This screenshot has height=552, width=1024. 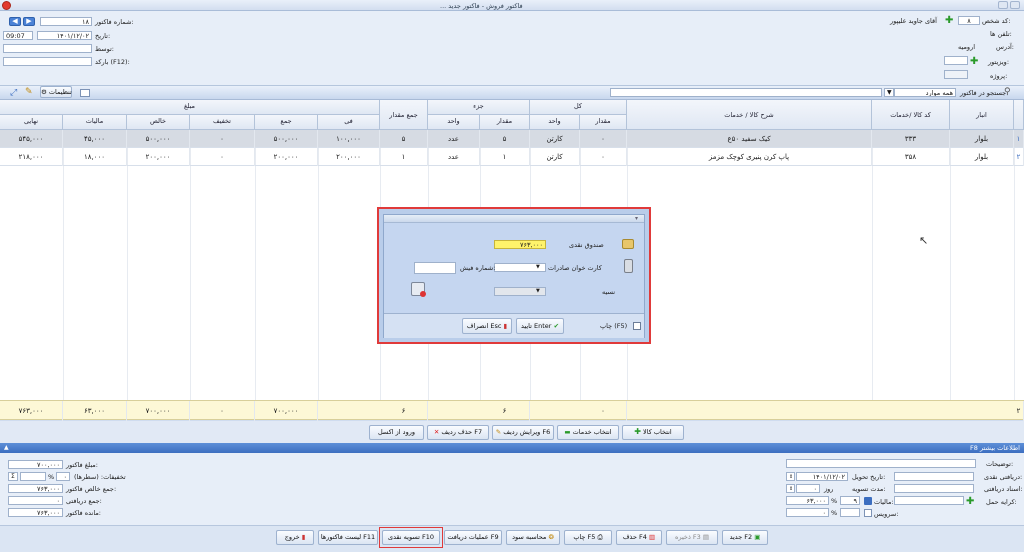 What do you see at coordinates (505, 122) in the screenshot?
I see `col-header-joz-meqdar: مقدار` at bounding box center [505, 122].